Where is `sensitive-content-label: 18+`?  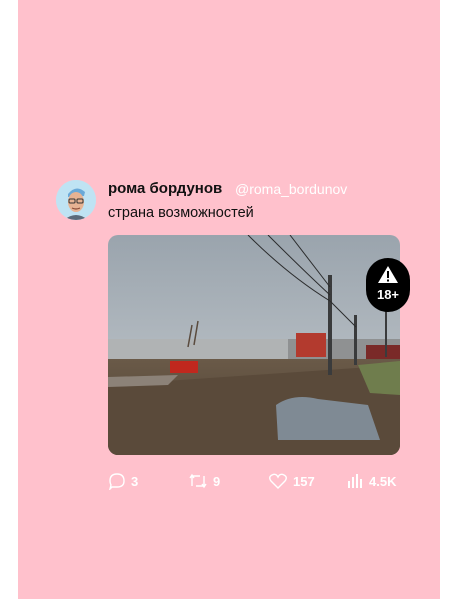 sensitive-content-label: 18+ is located at coordinates (388, 294).